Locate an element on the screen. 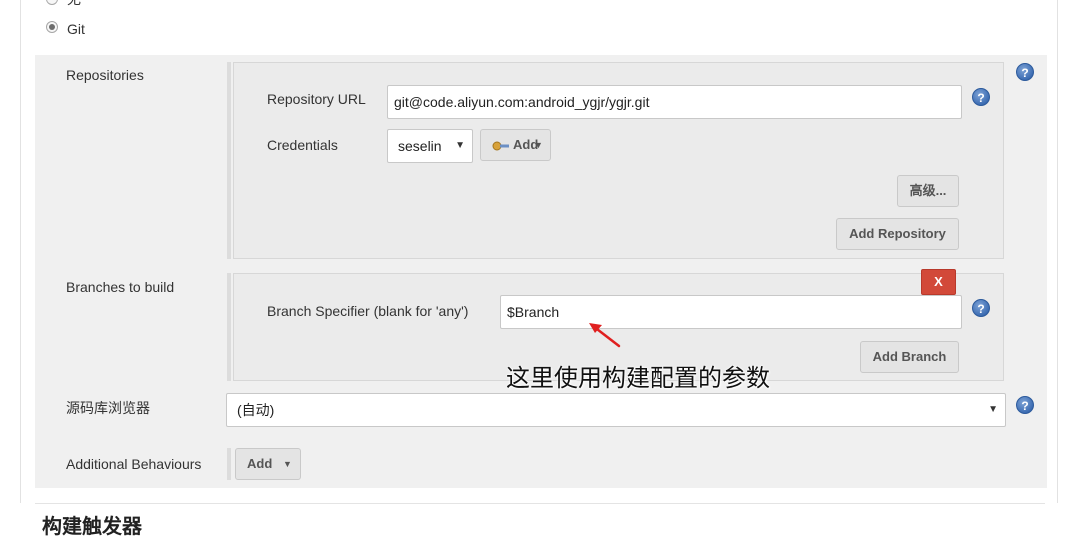 The image size is (1073, 539). scm-git-radio is located at coordinates (52, 27).